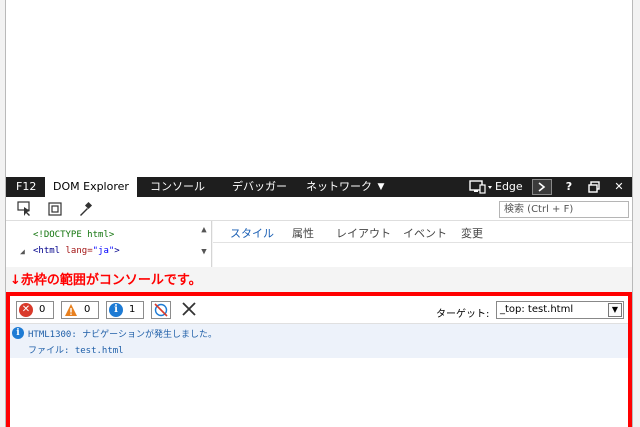 Image resolution: width=640 pixels, height=427 pixels. I want to click on tab-debugger: デバッガー, so click(259, 187).